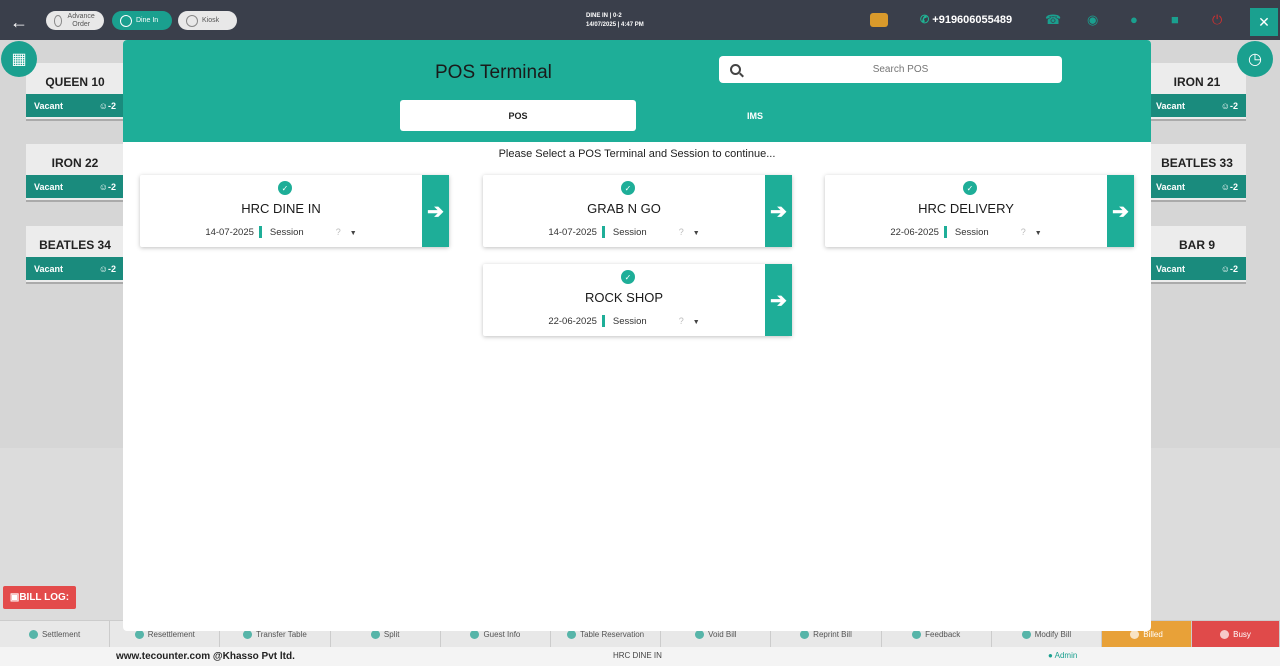  Describe the element at coordinates (966, 208) in the screenshot. I see `terminal-name: HRC DELIVERY` at that location.